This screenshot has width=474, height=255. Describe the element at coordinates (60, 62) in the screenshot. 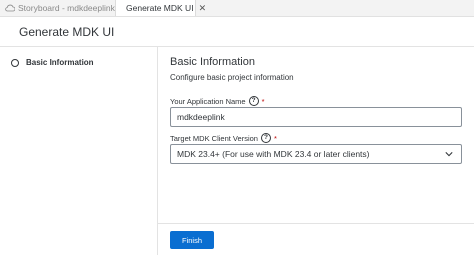

I see `step-label: Basic Information` at that location.